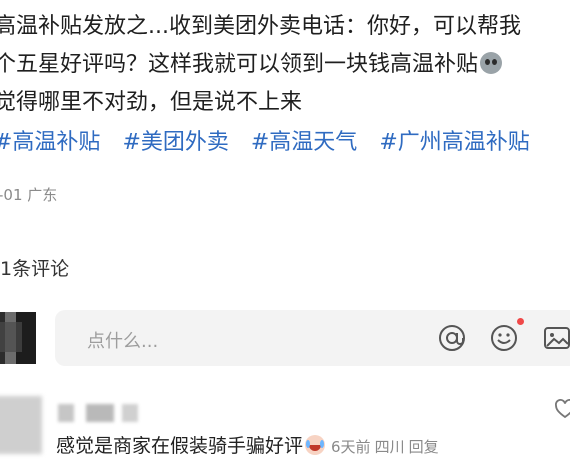  I want to click on comment-text: 感觉是商家在假装骑手骗好评, so click(180, 446).